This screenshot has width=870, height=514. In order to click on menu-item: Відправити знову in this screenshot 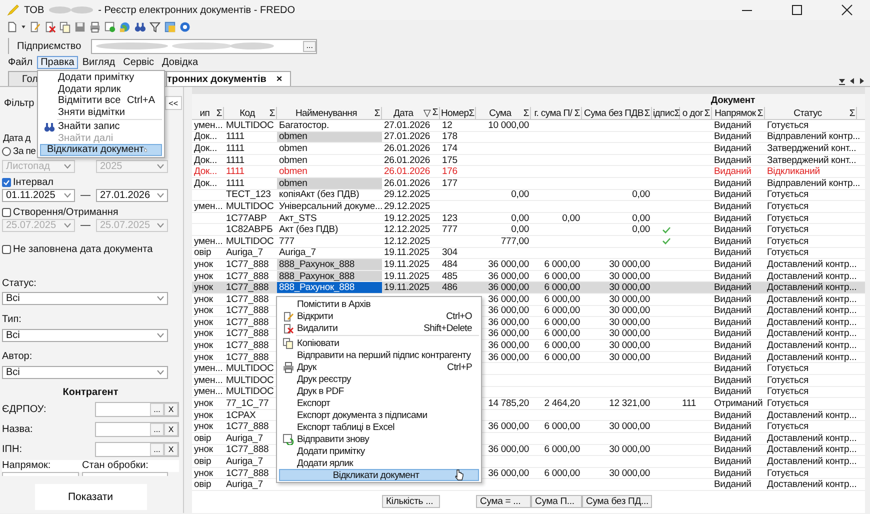, I will do `click(379, 439)`.